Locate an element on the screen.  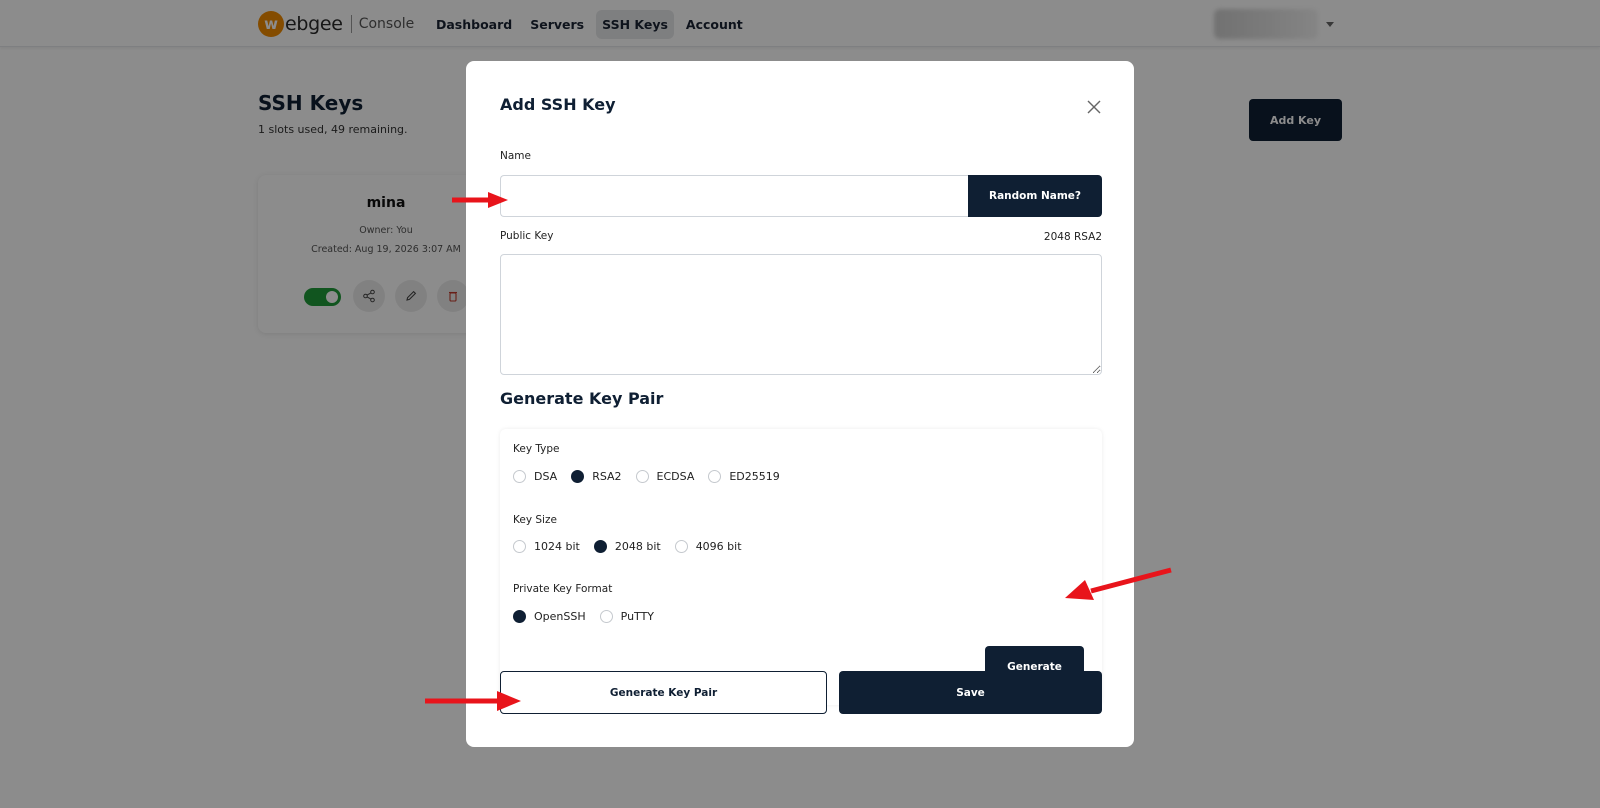
radio-openssh: OpenSSH is located at coordinates (549, 616).